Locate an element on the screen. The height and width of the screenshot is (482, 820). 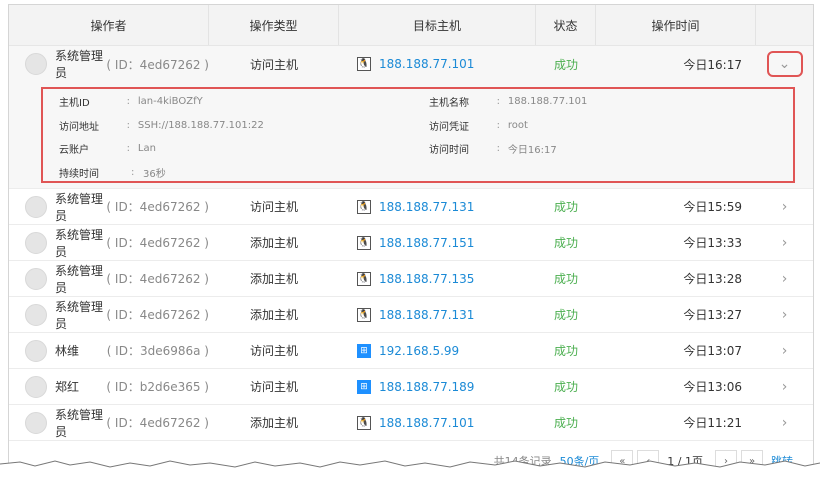
host-link: 188.188.77.135 is located at coordinates (426, 279).